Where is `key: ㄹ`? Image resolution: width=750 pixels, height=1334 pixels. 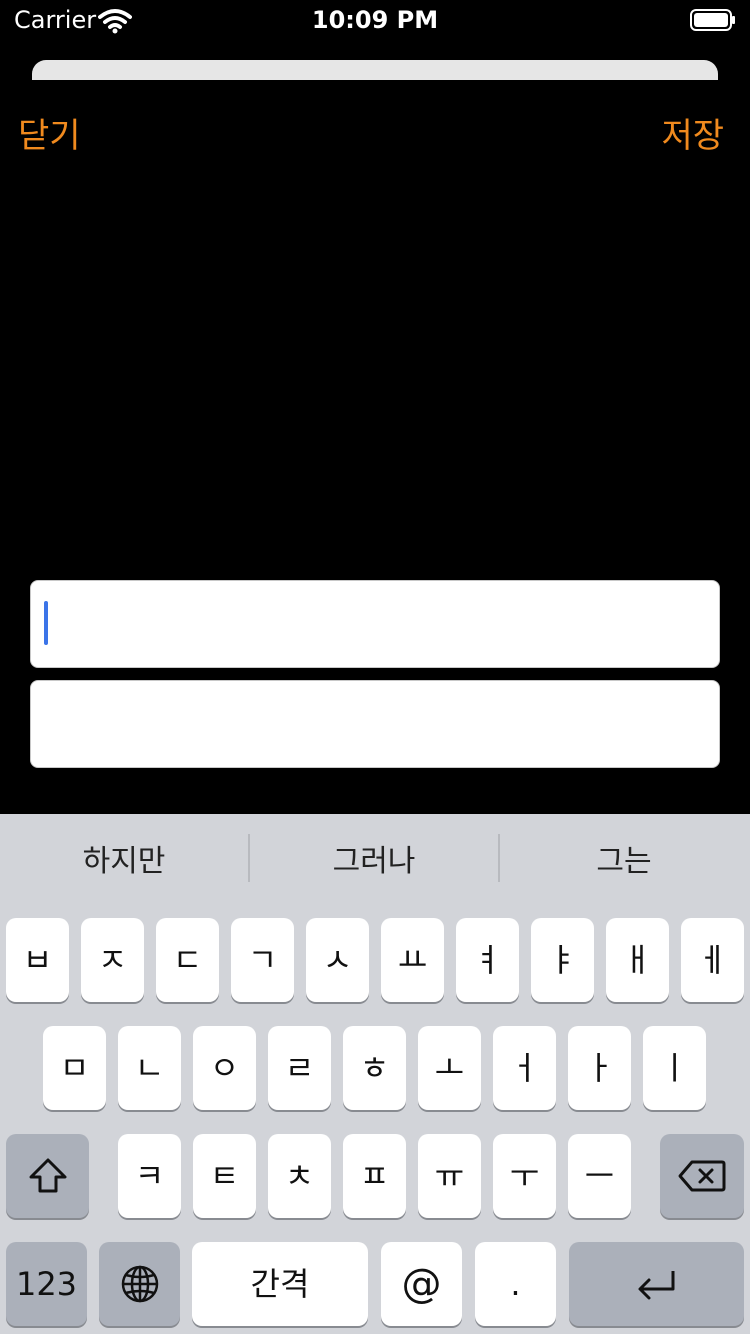
key: ㄹ is located at coordinates (299, 1068).